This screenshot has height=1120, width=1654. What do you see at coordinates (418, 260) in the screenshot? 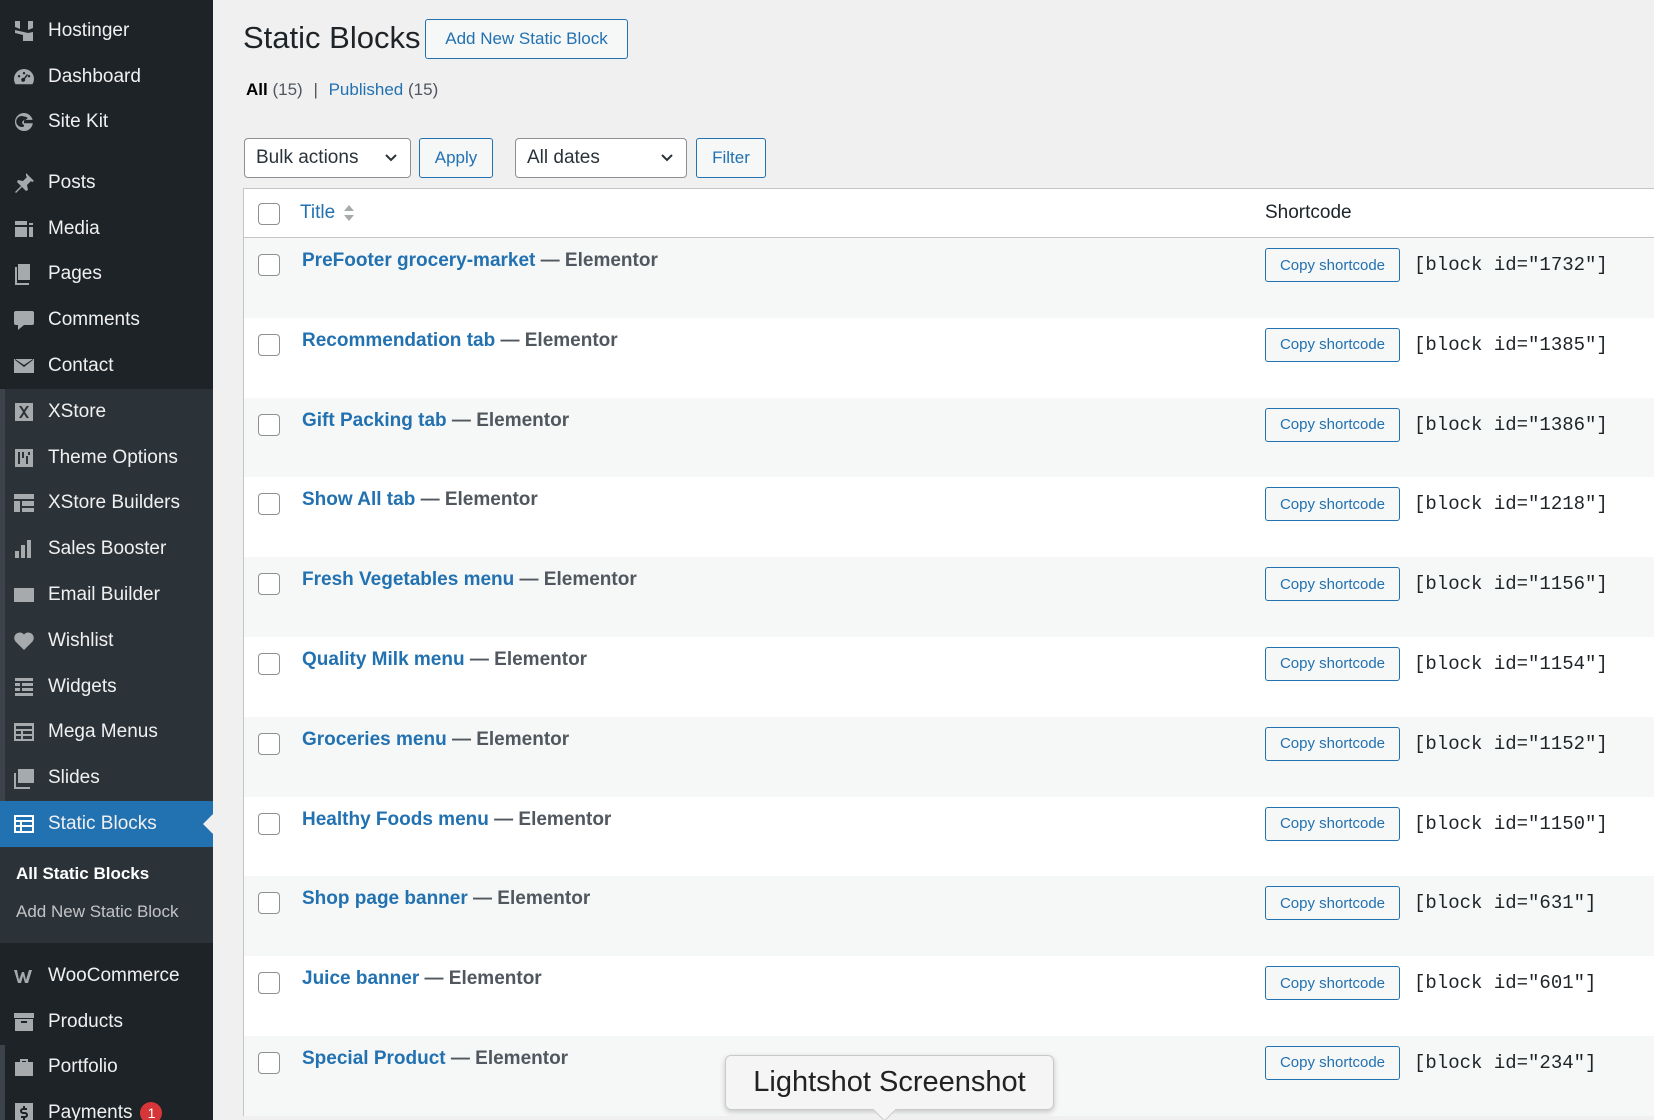
I see `row-title-link: PreFooter grocery-market` at bounding box center [418, 260].